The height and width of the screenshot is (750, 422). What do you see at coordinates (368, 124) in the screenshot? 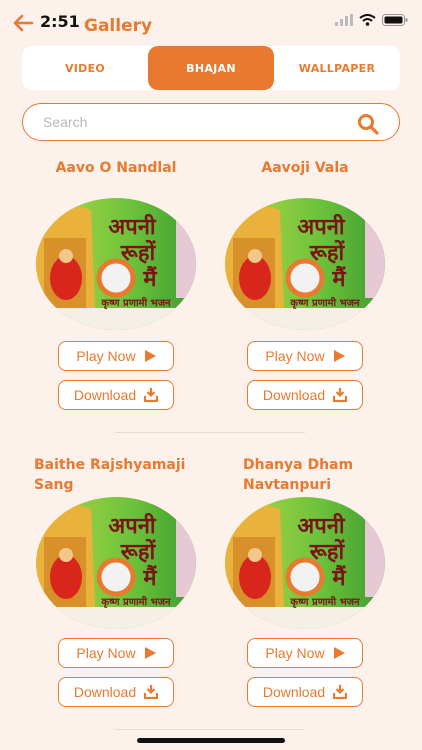
I see `search-icon` at bounding box center [368, 124].